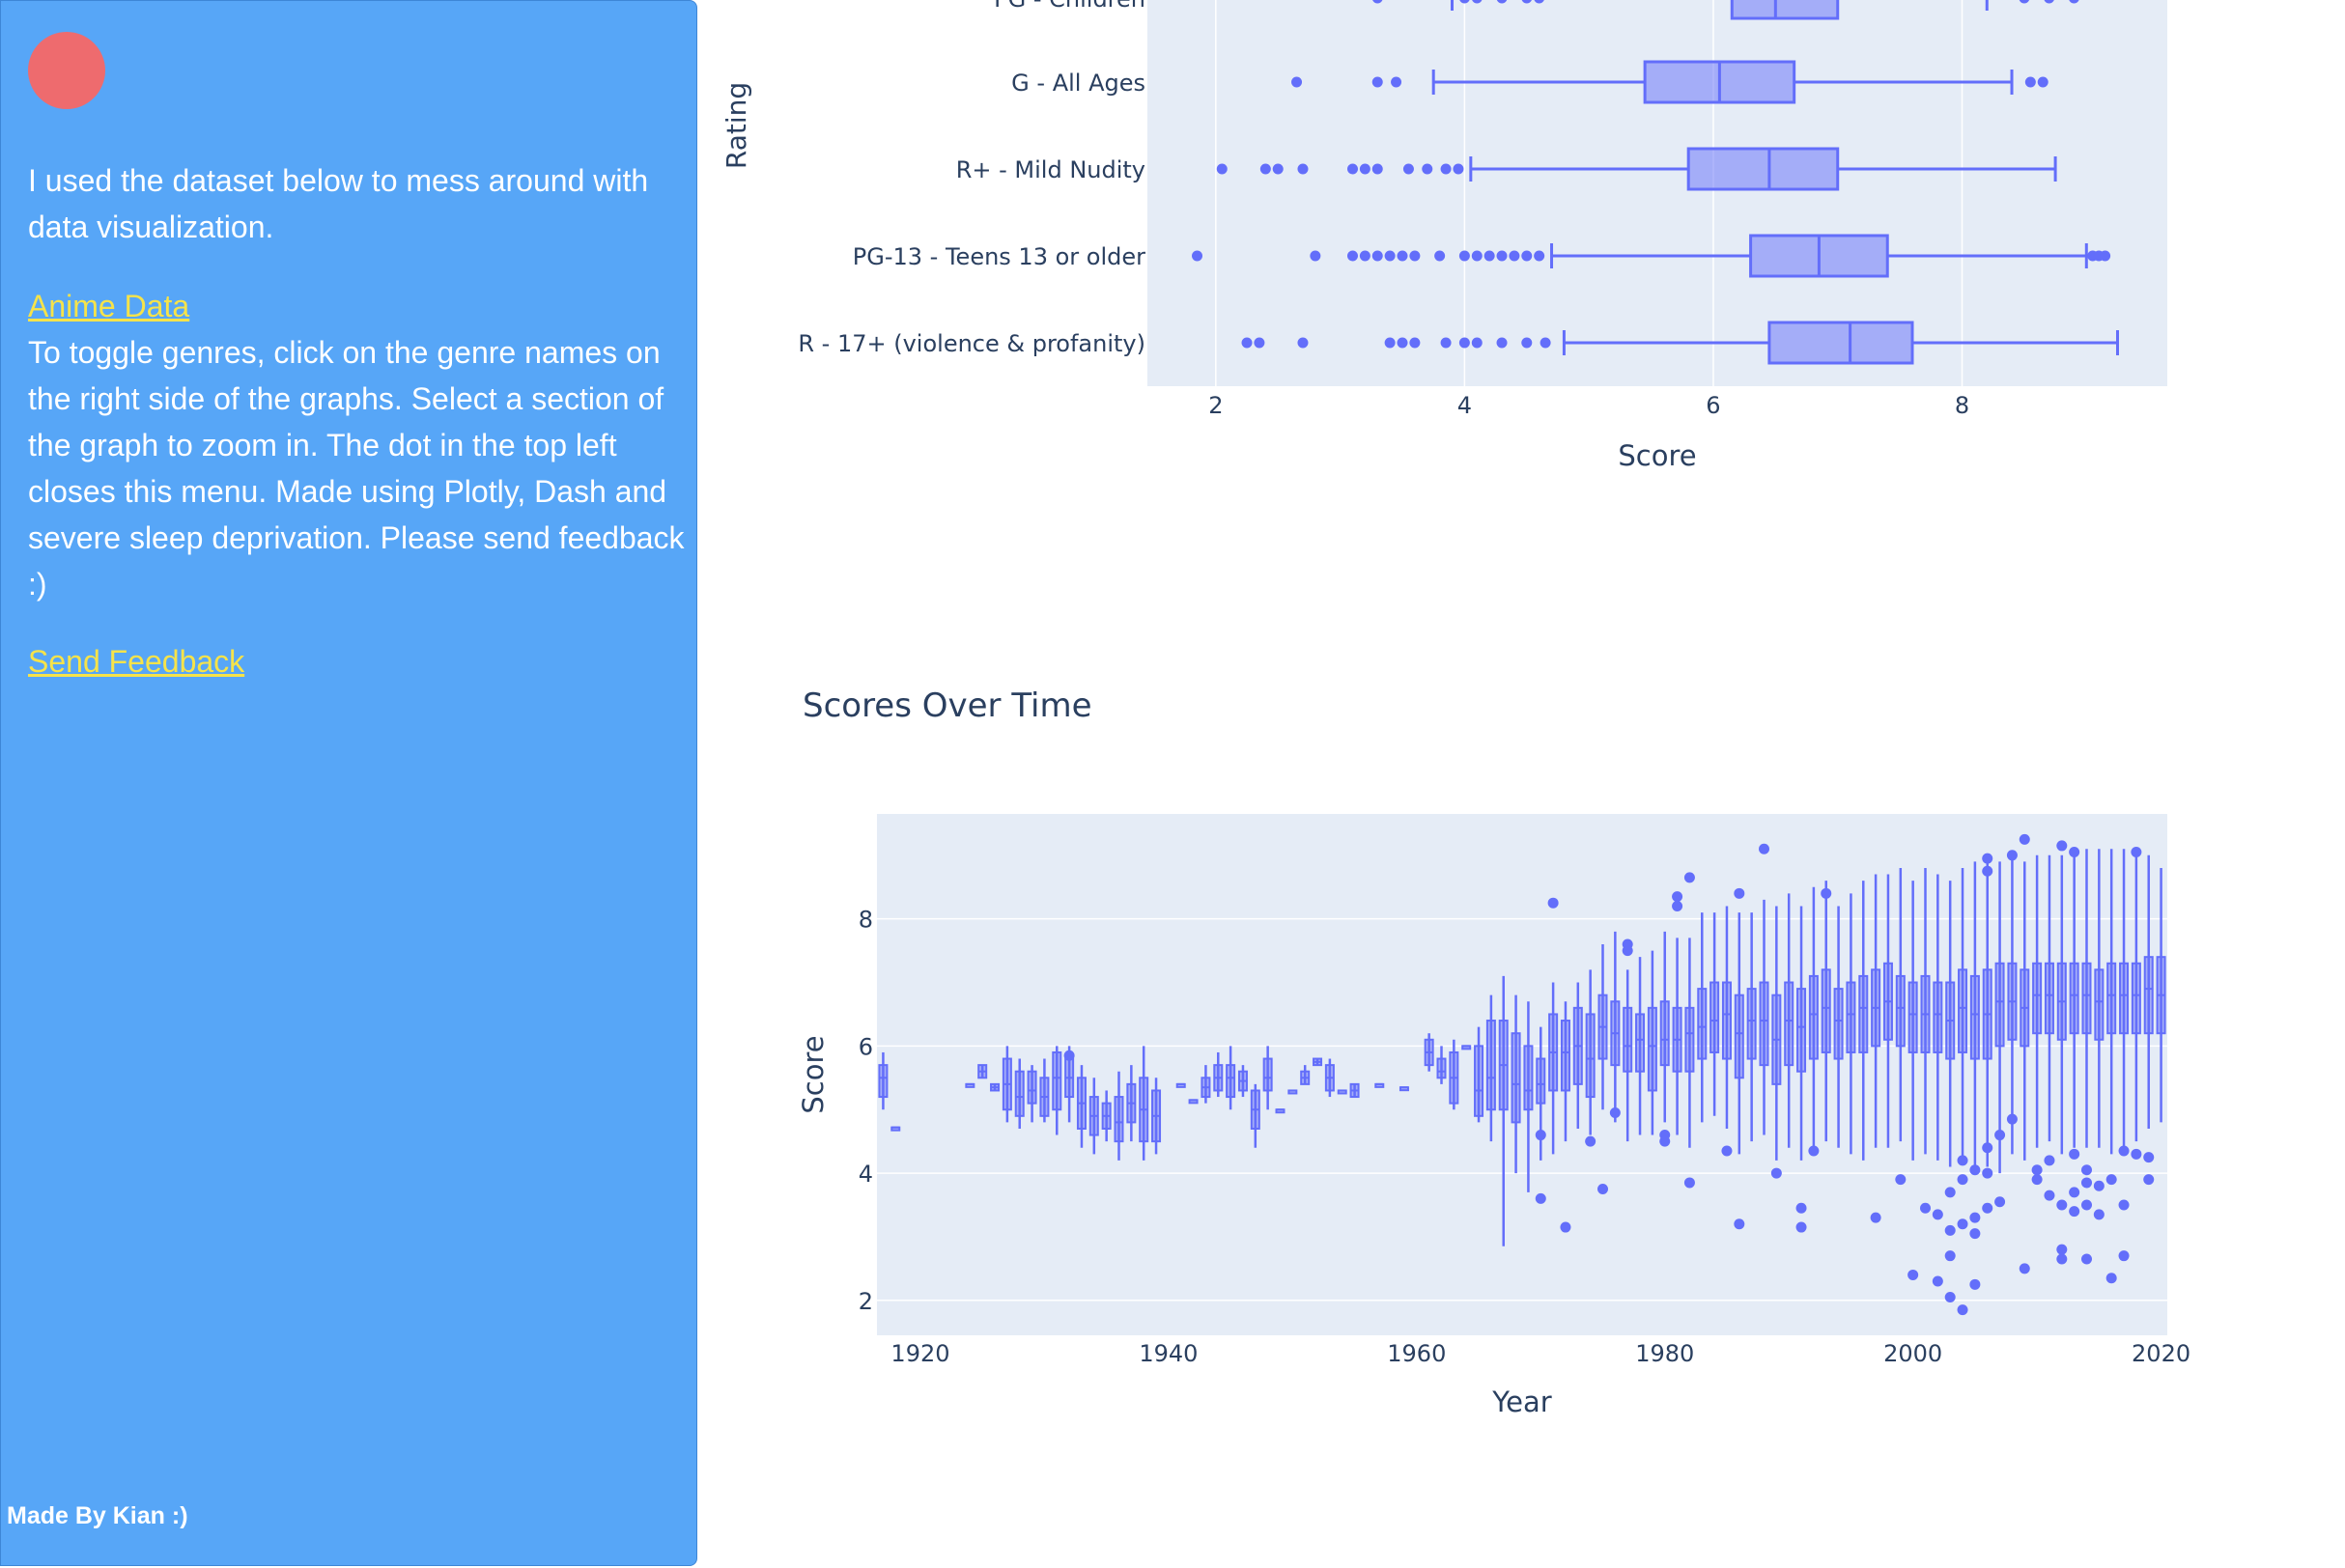 The image size is (2345, 1568). Describe the element at coordinates (919, 1354) in the screenshot. I see `time-x-tick-label: 1920` at that location.